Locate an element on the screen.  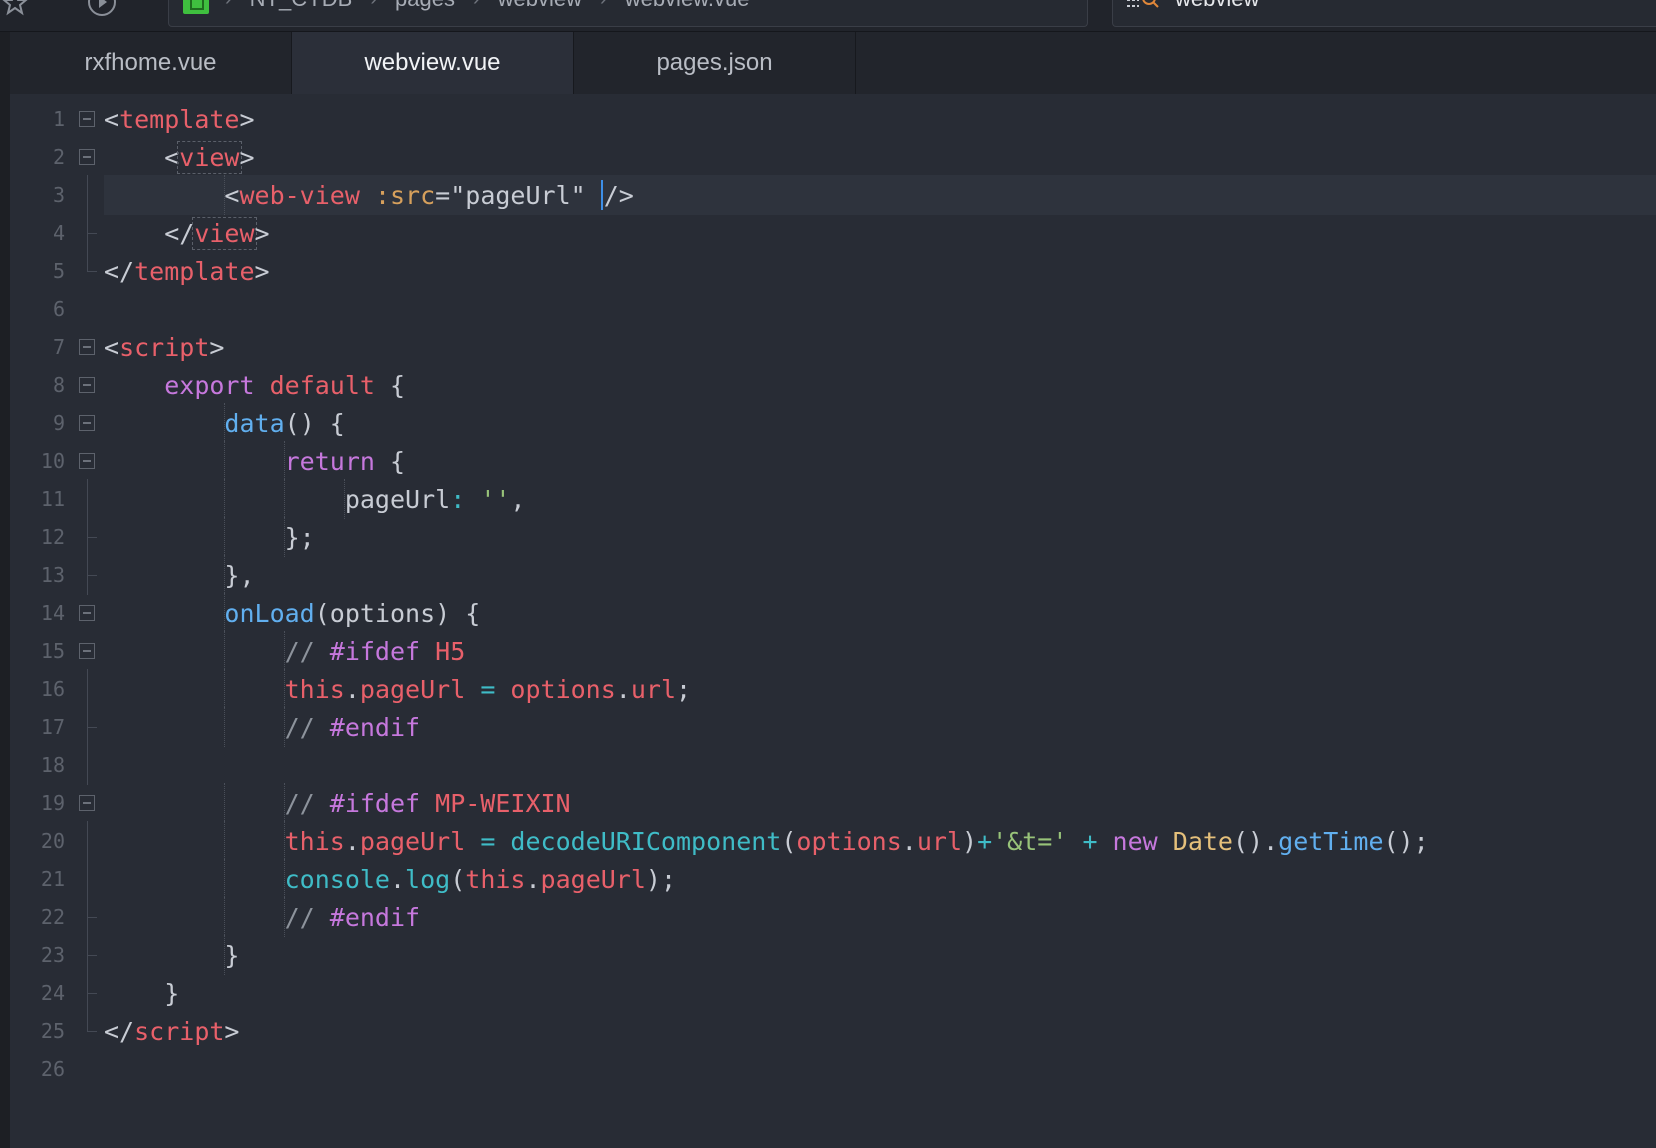
code-line: 11 pageUrl: '', is located at coordinates (833, 499).